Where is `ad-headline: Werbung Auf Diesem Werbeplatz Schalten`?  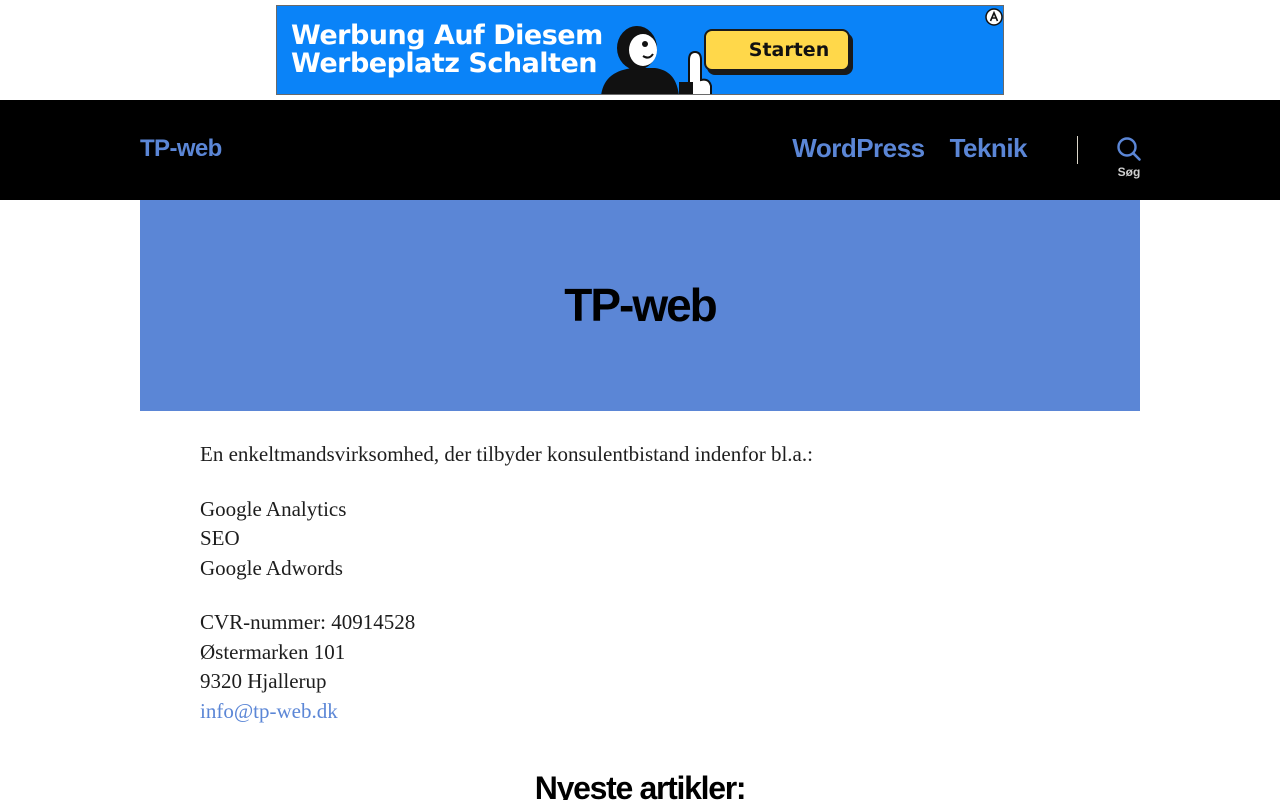
ad-headline: Werbung Auf Diesem Werbeplatz Schalten is located at coordinates (447, 50).